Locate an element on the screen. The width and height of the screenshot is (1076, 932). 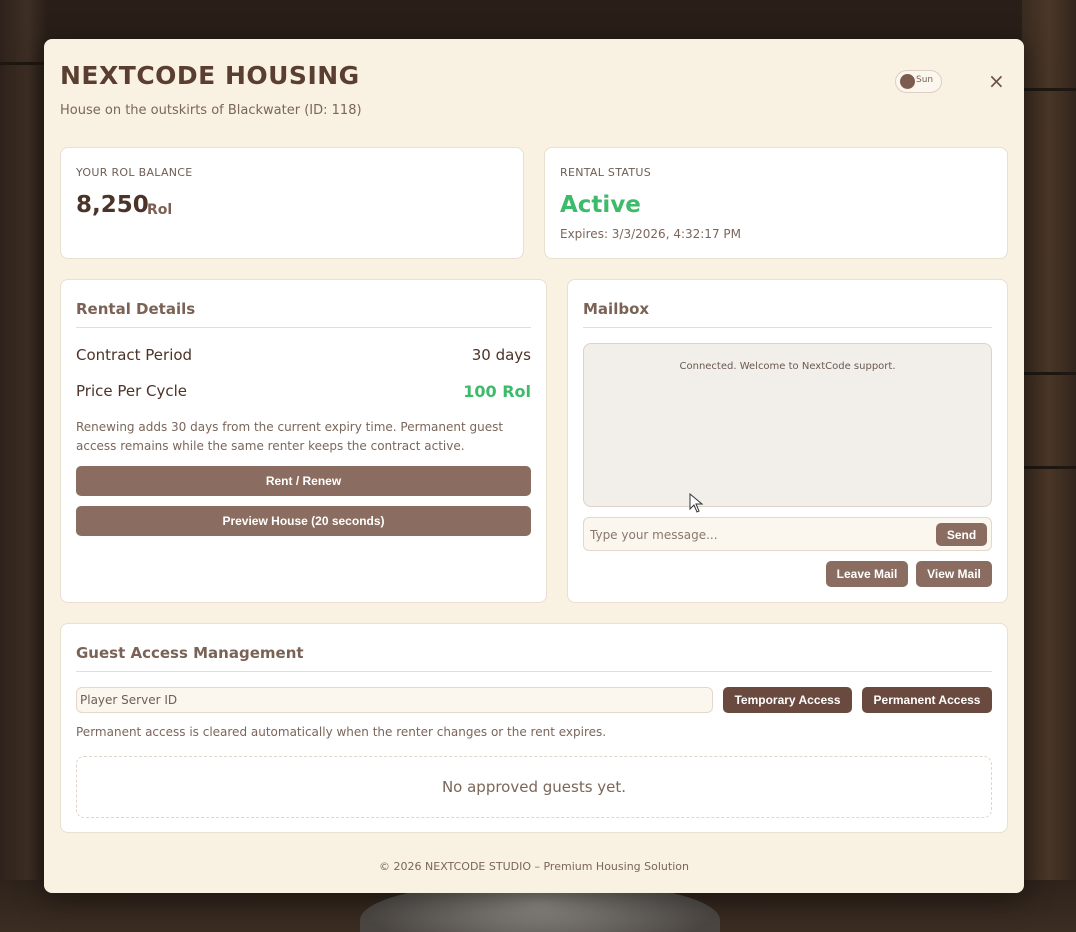
leave-mail-button: Leave Mail is located at coordinates (867, 574).